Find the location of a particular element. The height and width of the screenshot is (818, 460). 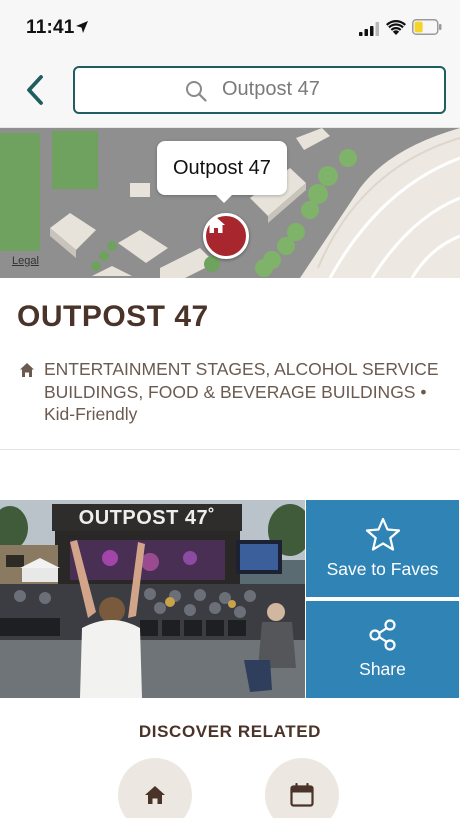

share-button: Share is located at coordinates (382, 649).